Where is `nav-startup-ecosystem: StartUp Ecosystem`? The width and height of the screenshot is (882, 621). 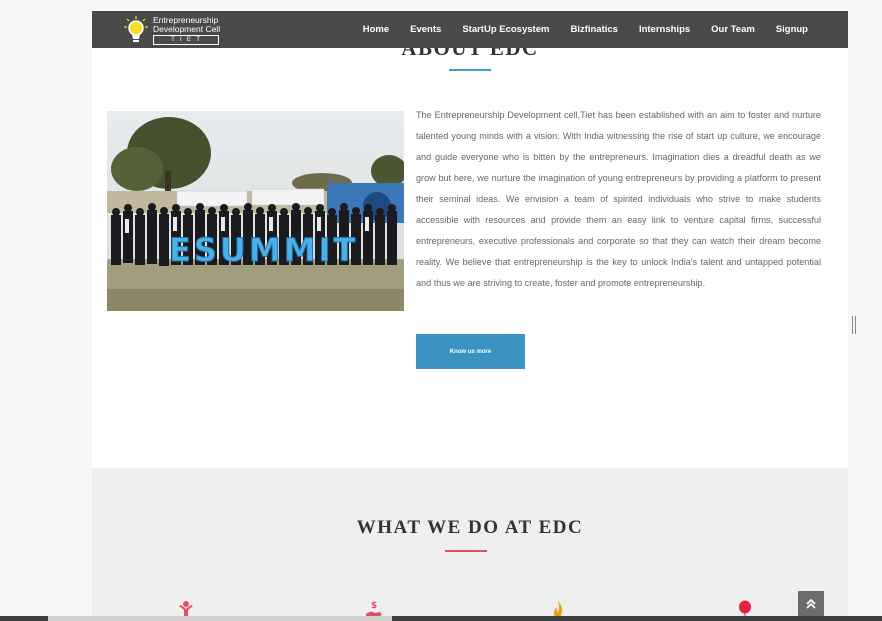
nav-startup-ecosystem: StartUp Ecosystem is located at coordinates (505, 29).